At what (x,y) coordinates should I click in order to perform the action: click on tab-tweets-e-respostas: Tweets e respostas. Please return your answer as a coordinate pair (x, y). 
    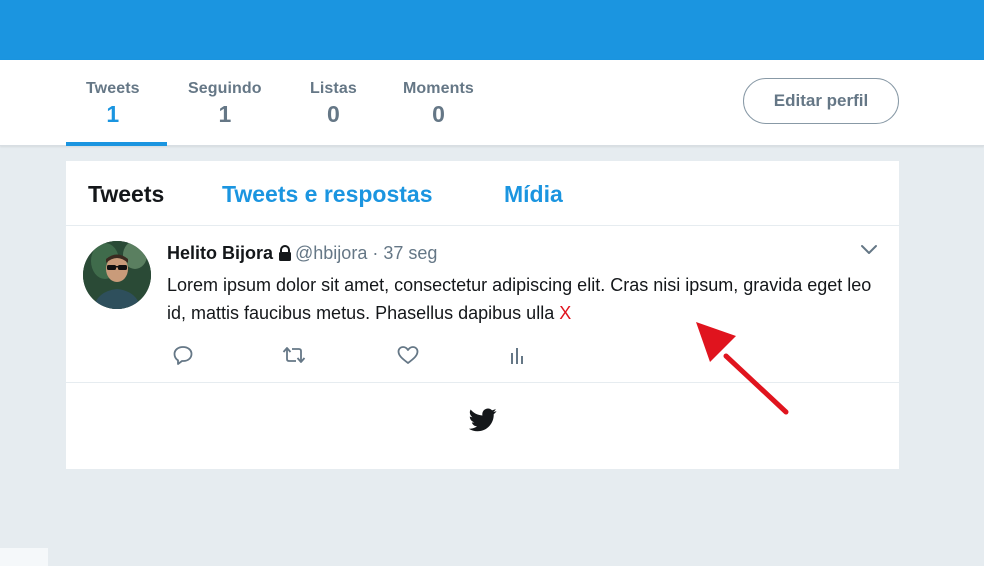
    Looking at the image, I should click on (327, 194).